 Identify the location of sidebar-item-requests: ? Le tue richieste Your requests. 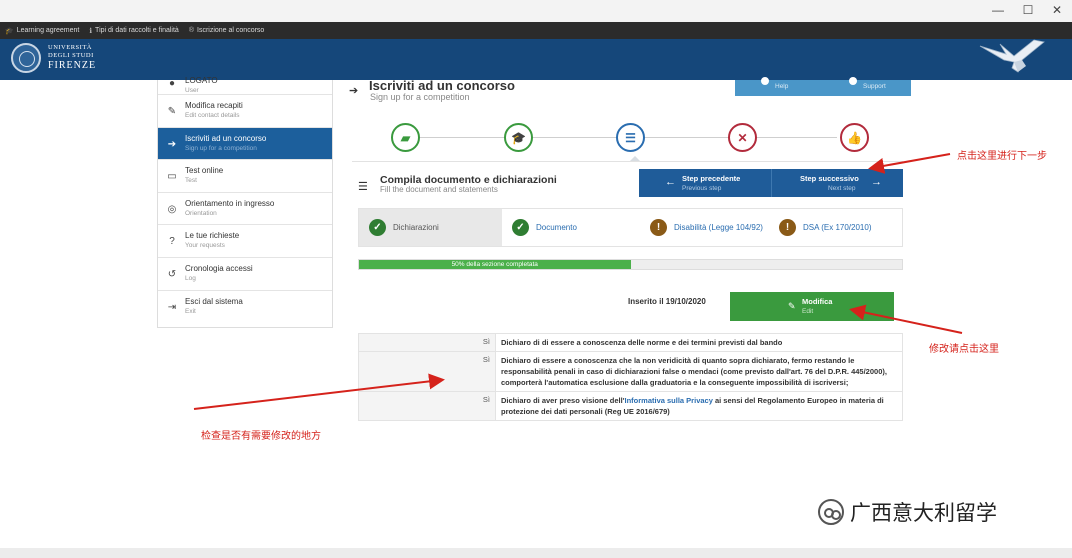
(245, 241).